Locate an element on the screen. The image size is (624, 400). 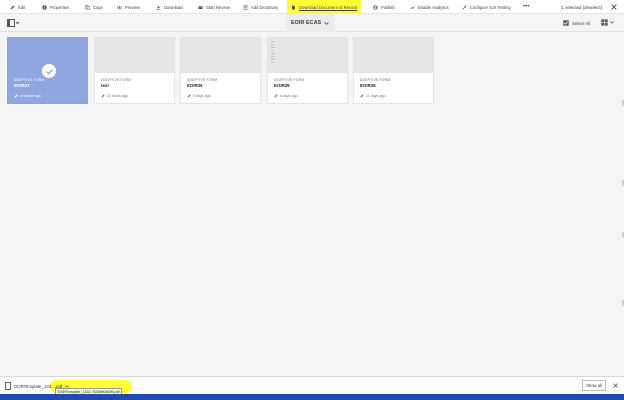
close-selection-button is located at coordinates (614, 7).